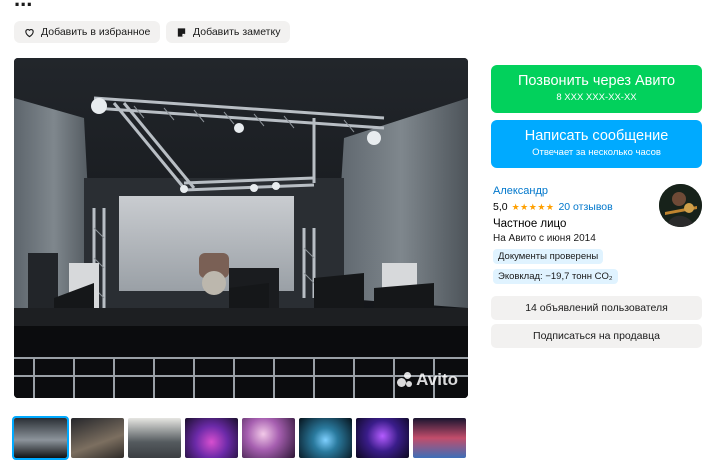 This screenshot has height=460, width=720. What do you see at coordinates (181, 32) in the screenshot?
I see `note-icon` at bounding box center [181, 32].